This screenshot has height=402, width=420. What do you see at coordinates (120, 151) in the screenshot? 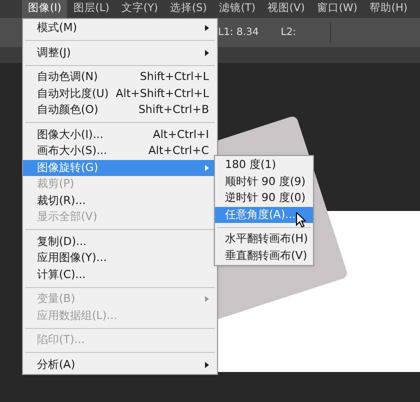
I see `menu-item: 画布大小(S)... Alt+Ctrl+C` at bounding box center [120, 151].